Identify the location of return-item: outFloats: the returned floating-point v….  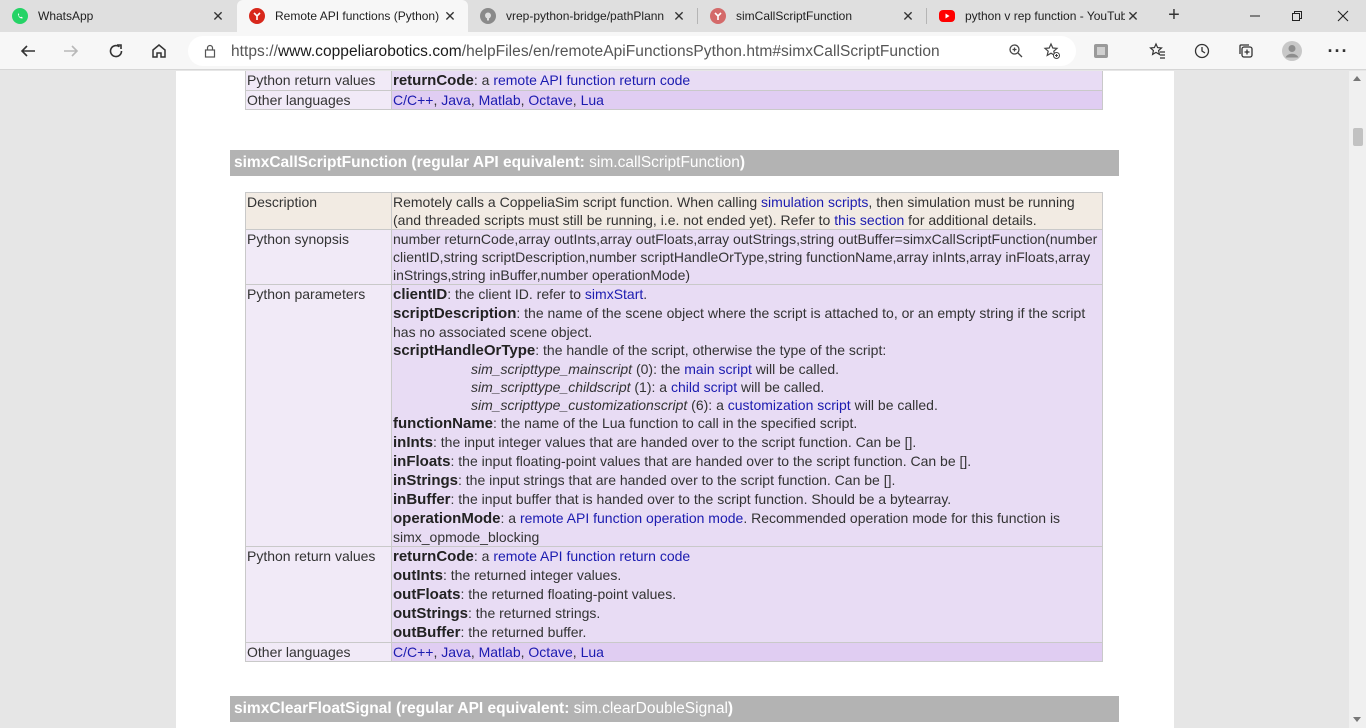
(747, 594).